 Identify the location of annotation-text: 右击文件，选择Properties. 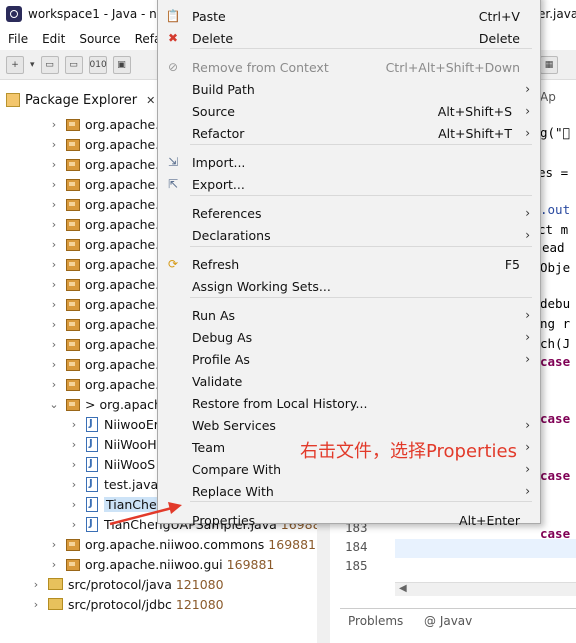
(408, 451).